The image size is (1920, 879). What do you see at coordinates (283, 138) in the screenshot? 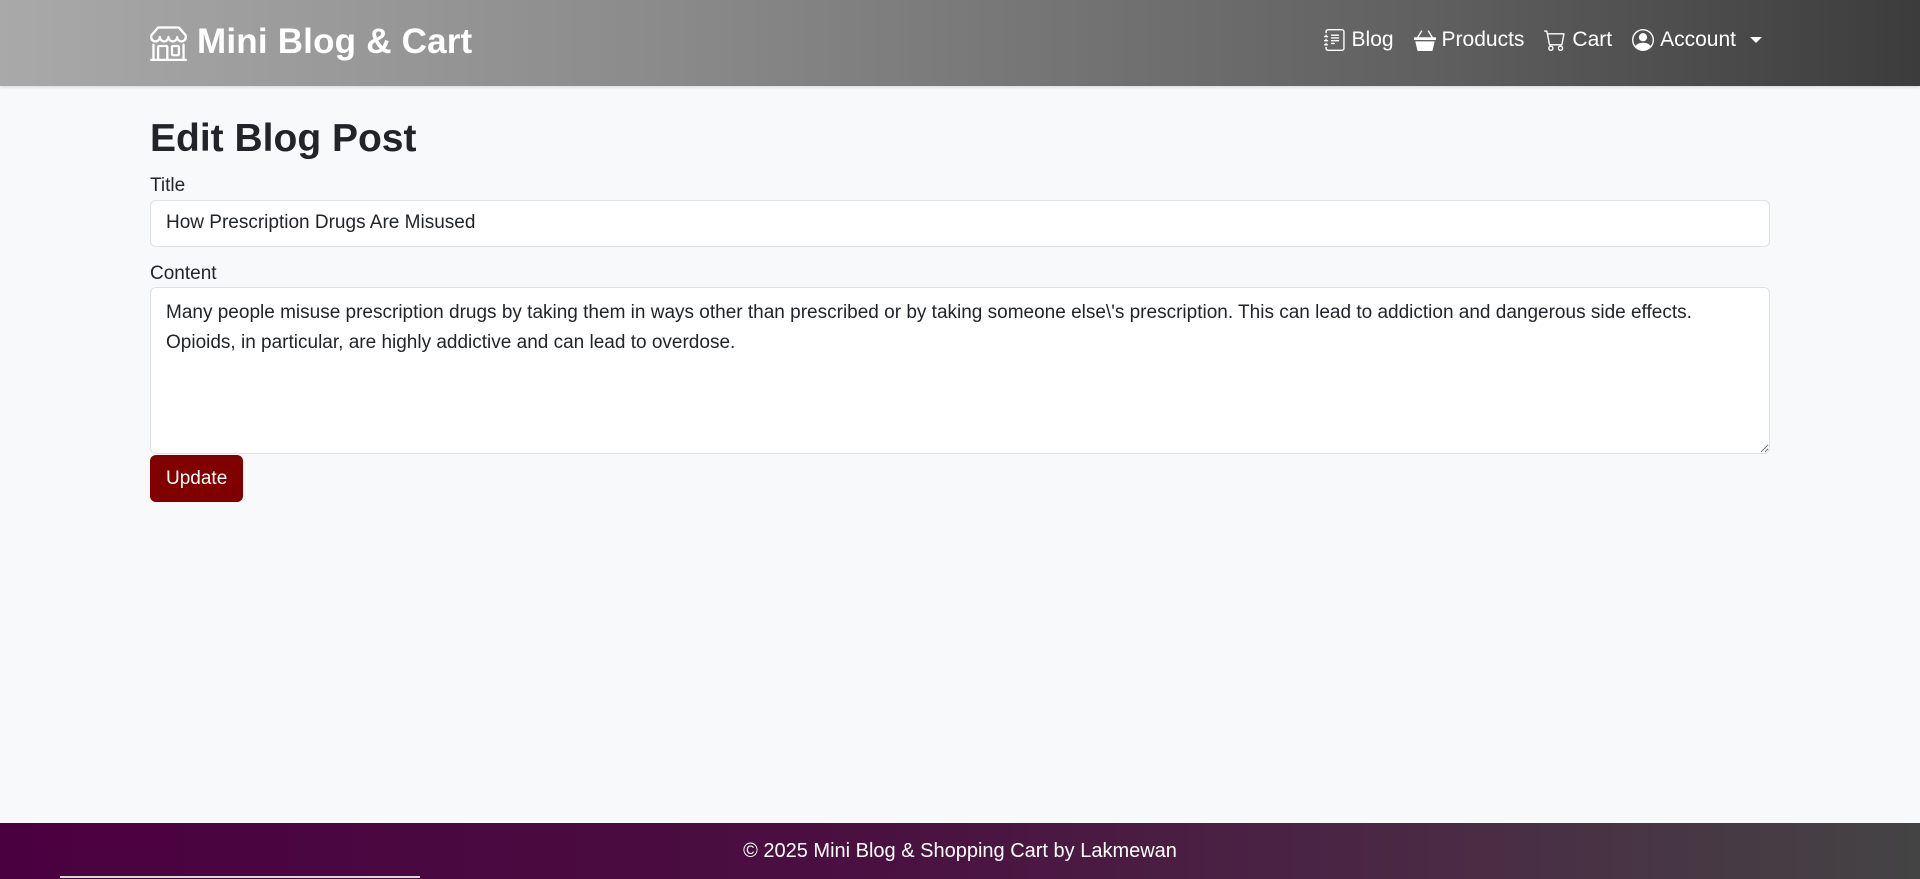
I see `page-title: Edit Blog Post` at bounding box center [283, 138].